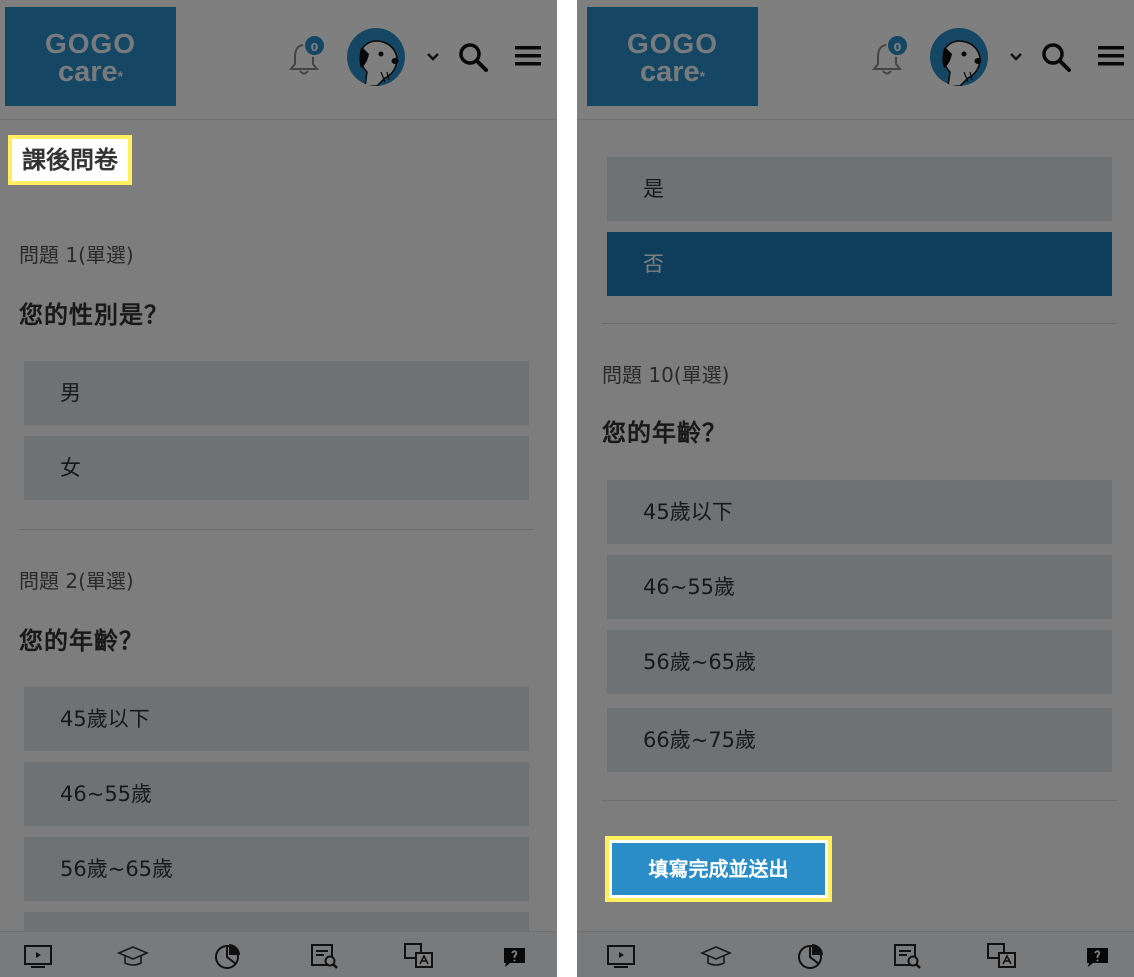 This screenshot has height=977, width=1134. Describe the element at coordinates (666, 375) in the screenshot. I see `question-meta: 問題 10(單選)` at that location.